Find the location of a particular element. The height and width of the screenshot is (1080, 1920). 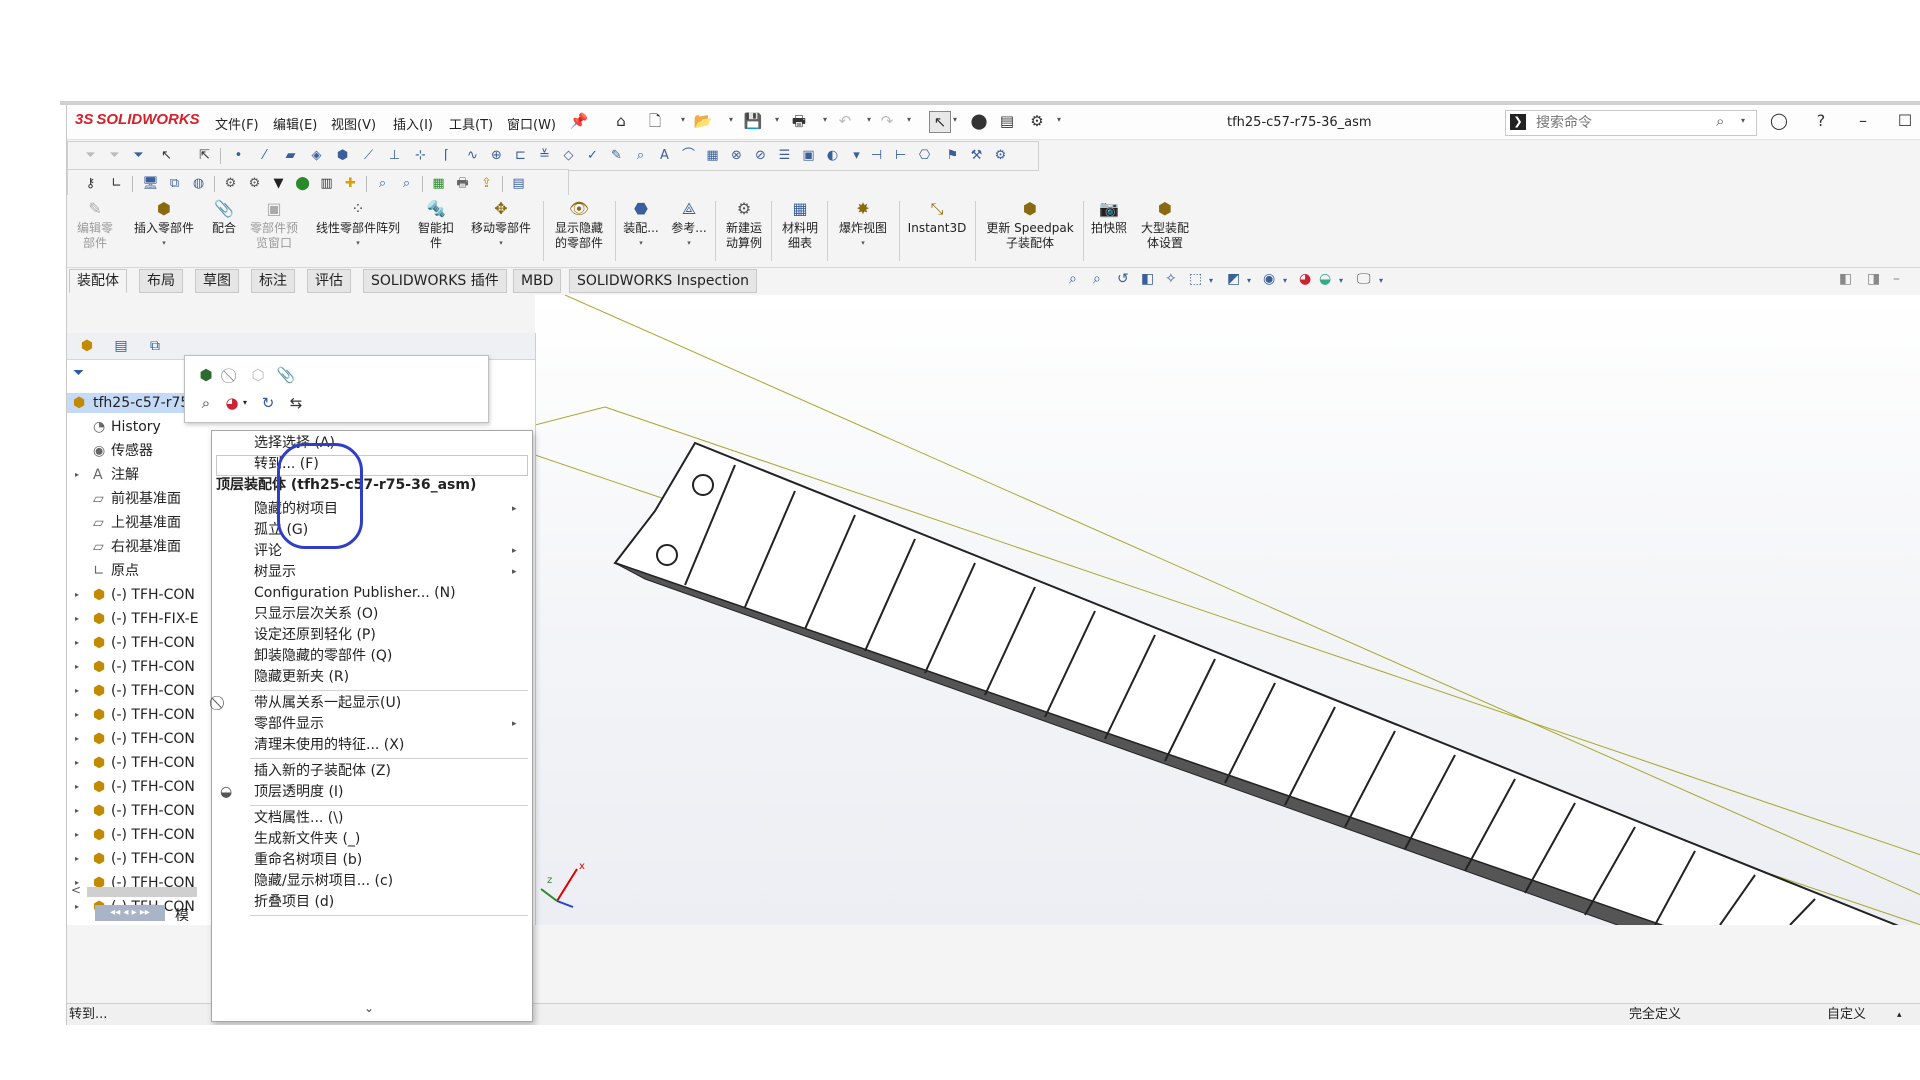

filter-faces-icon: ⏷ is located at coordinates (138, 155).